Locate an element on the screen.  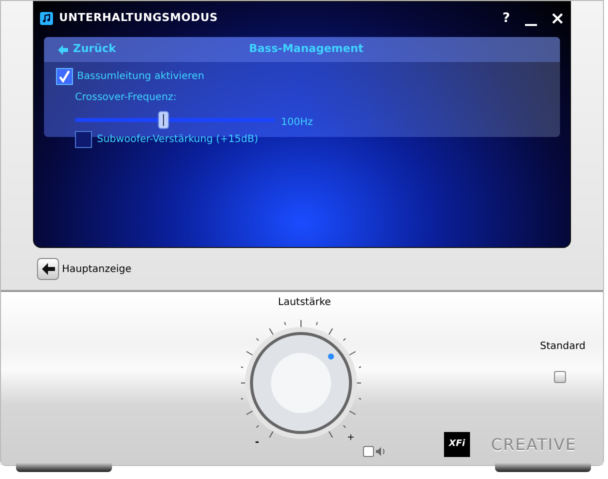
checkmark-icon is located at coordinates (64, 76).